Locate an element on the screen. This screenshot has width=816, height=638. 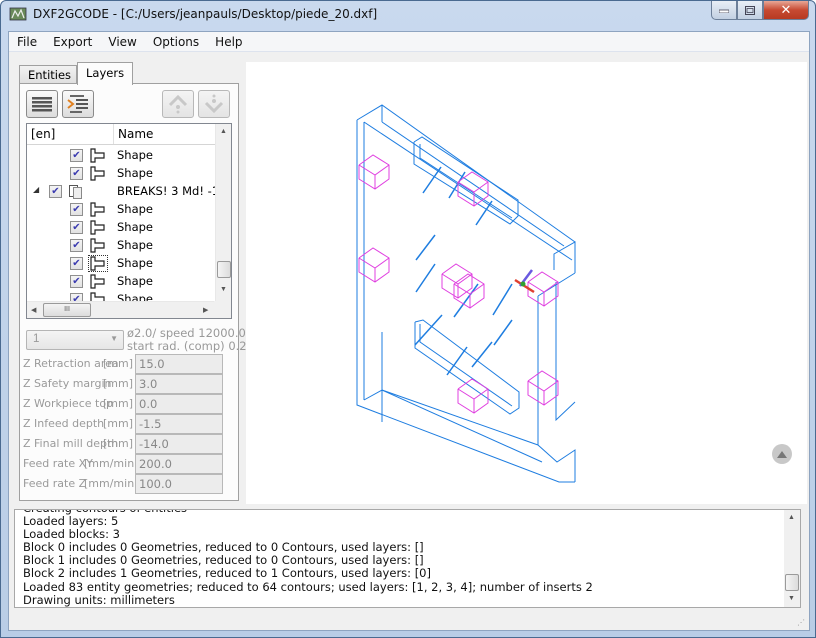
frame-bottom-inner is located at coordinates (453, 426).